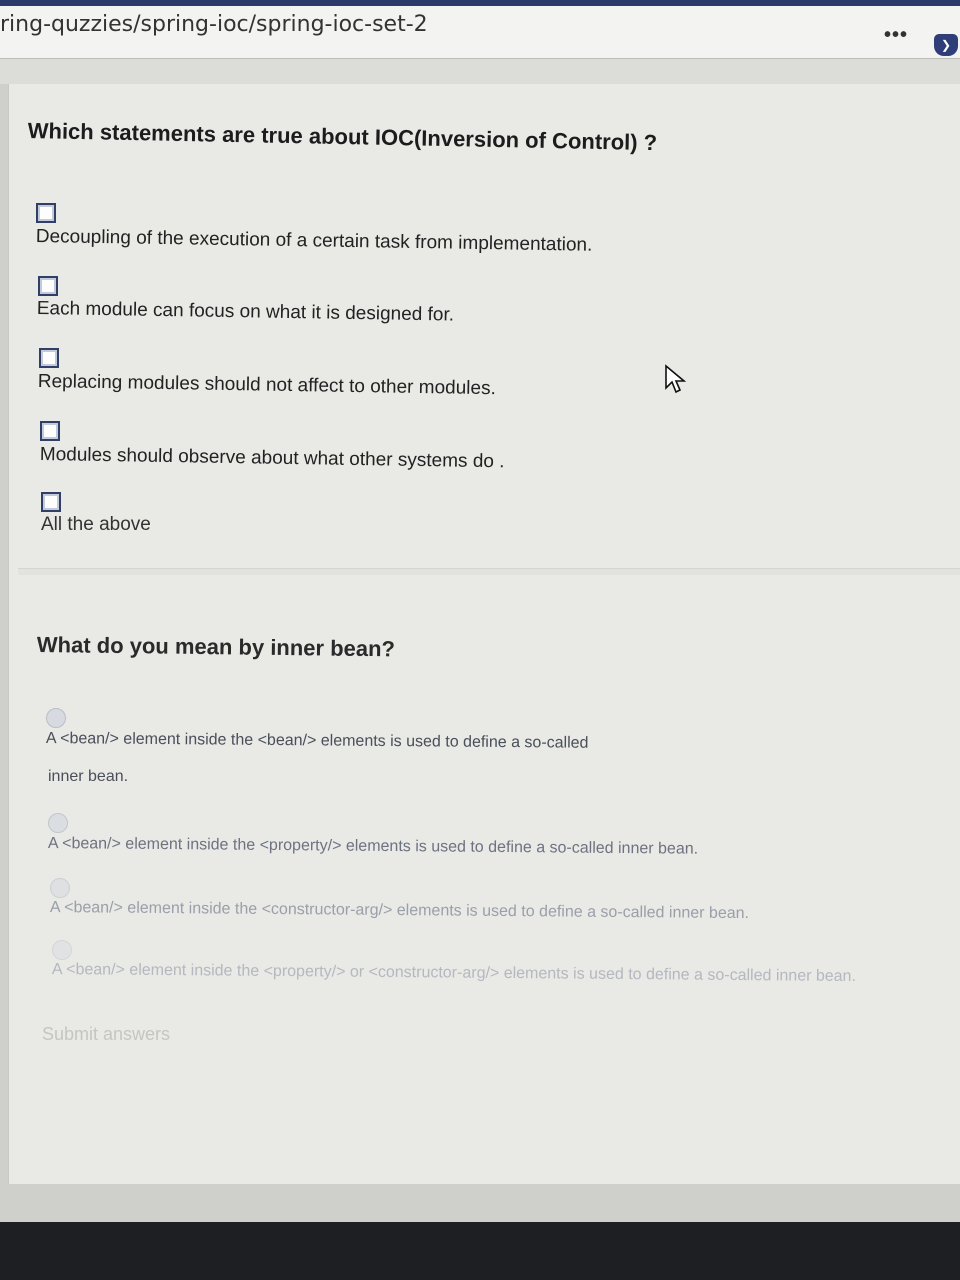 This screenshot has height=1280, width=960. What do you see at coordinates (480, 1251) in the screenshot?
I see `screen-bezel` at bounding box center [480, 1251].